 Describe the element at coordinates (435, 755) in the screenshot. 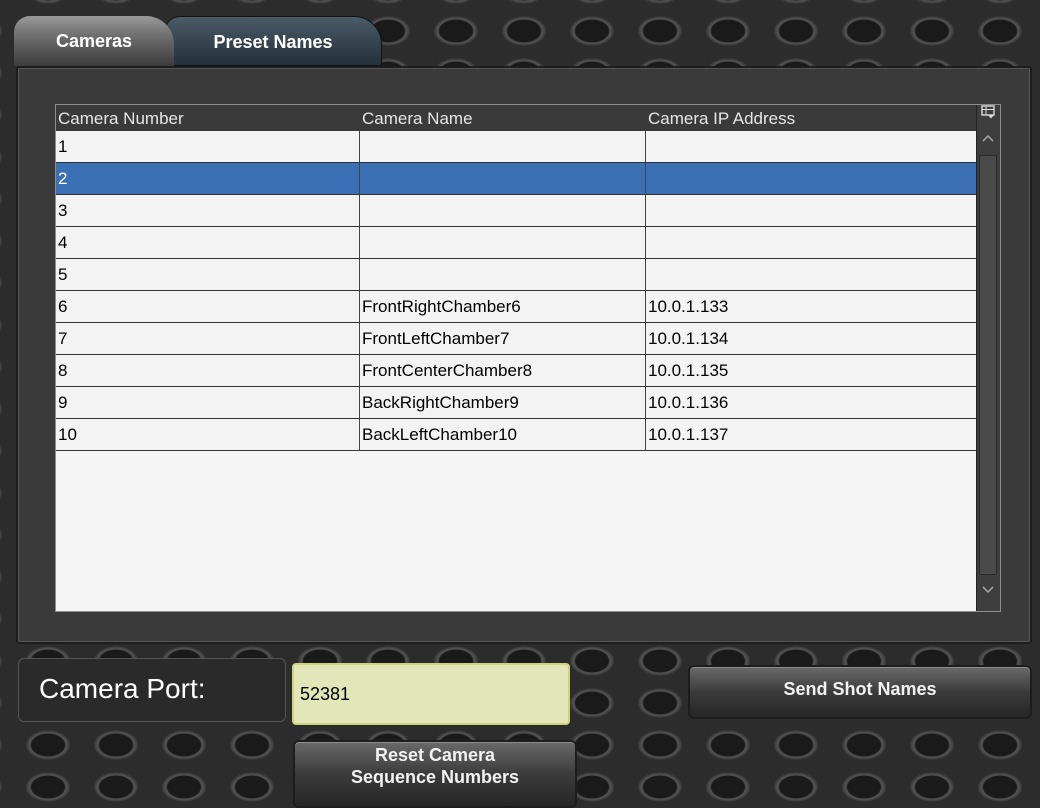

I see `reset-button-line-1: Reset Camera` at that location.